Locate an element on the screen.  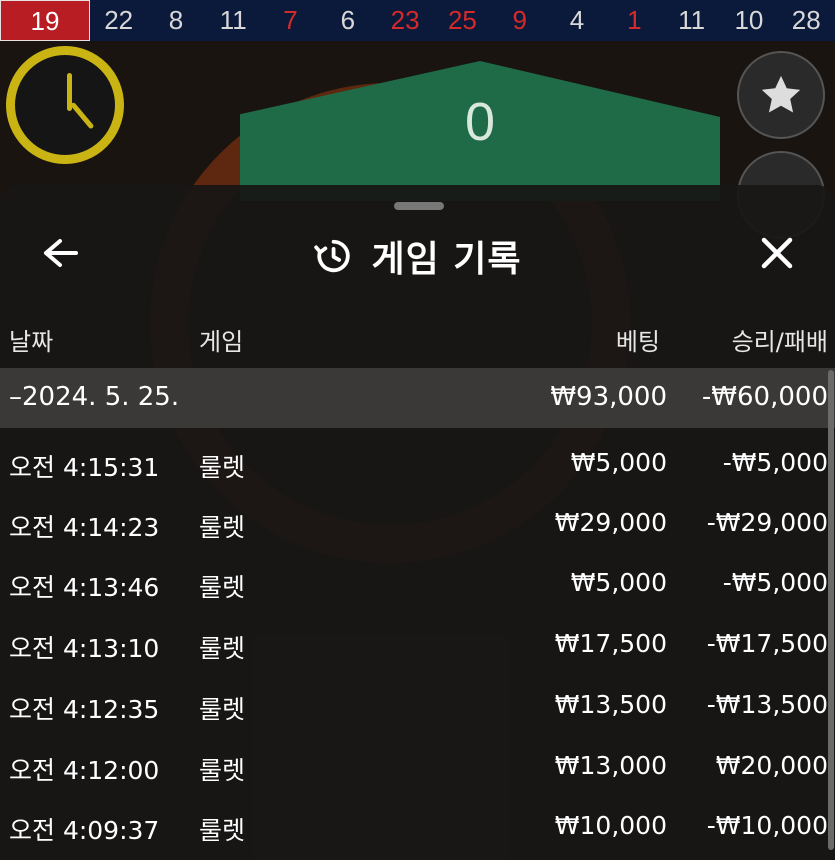
result-item: 7 is located at coordinates (290, 20).